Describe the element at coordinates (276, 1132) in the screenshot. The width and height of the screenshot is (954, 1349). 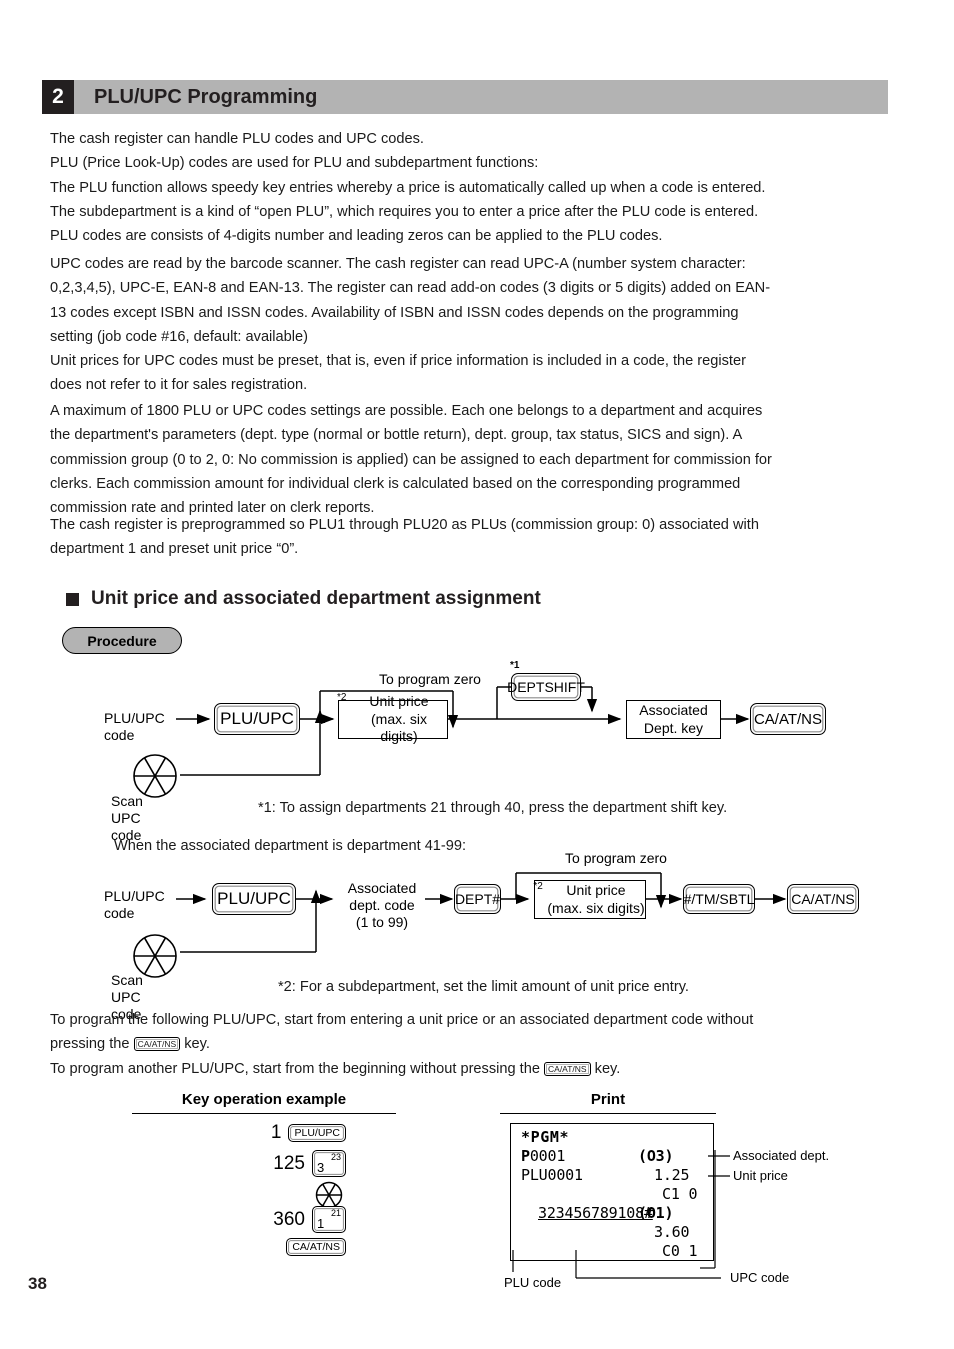
I see `keyop-number: 1` at that location.